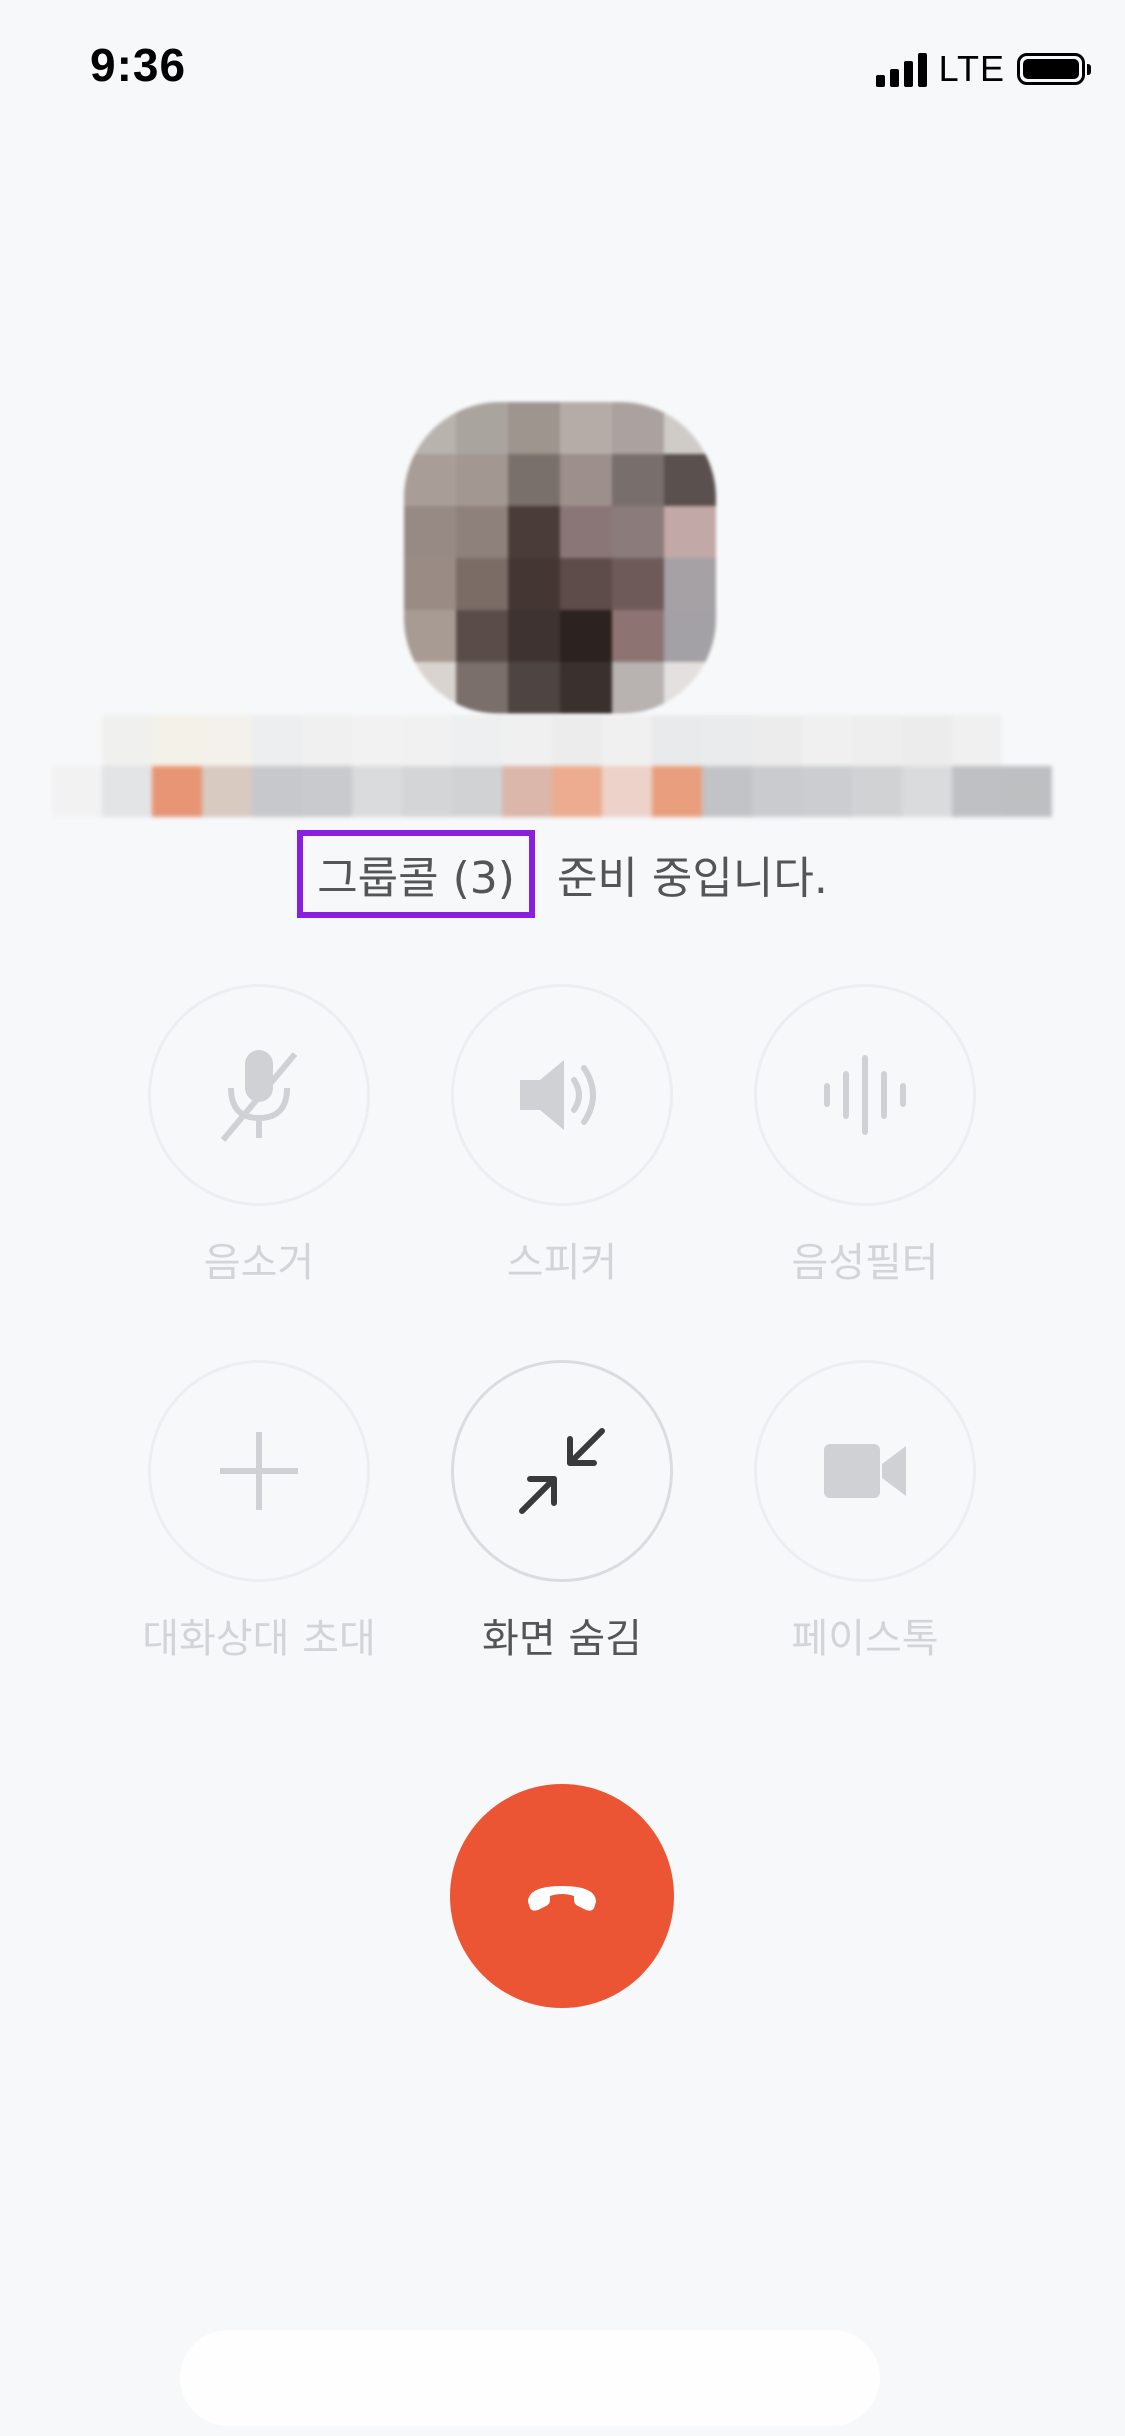 This screenshot has width=1125, height=2436. I want to click on hang-up-icon, so click(562, 1898).